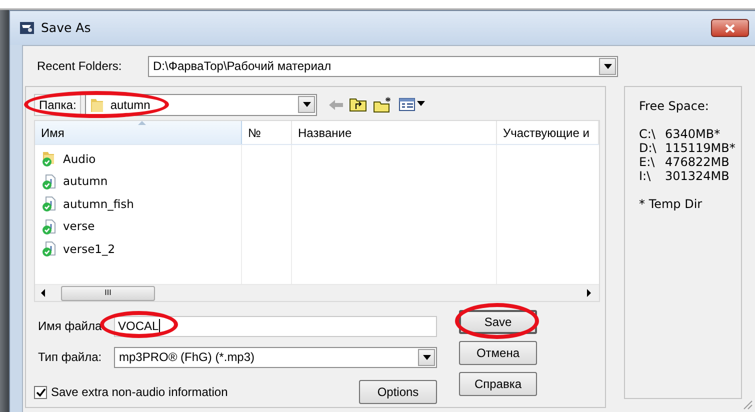 This screenshot has height=412, width=755. I want to click on view-menu-icon, so click(412, 105).